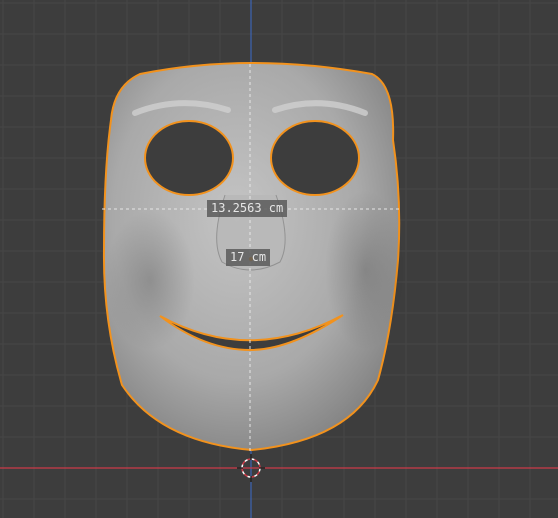 Image resolution: width=558 pixels, height=518 pixels. What do you see at coordinates (365, 270) in the screenshot?
I see `right-cheek-shade` at bounding box center [365, 270].